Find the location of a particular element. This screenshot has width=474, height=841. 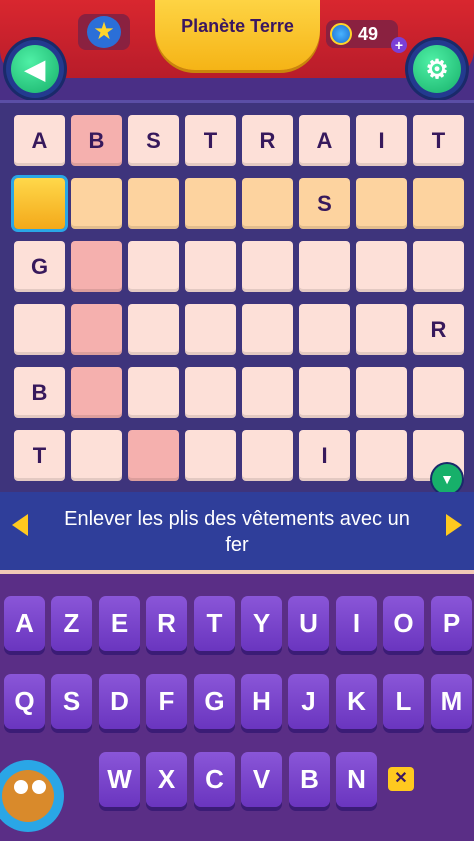

settings-button: ⚙ is located at coordinates (437, 69).